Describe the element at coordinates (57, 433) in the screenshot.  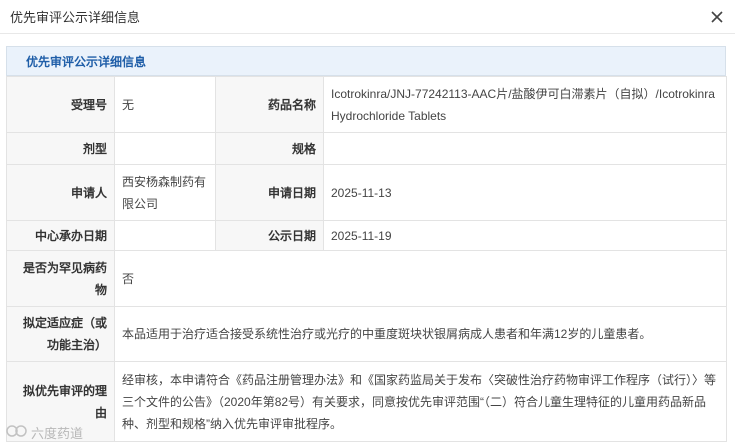
I see `watermark-text: 六度药道` at that location.